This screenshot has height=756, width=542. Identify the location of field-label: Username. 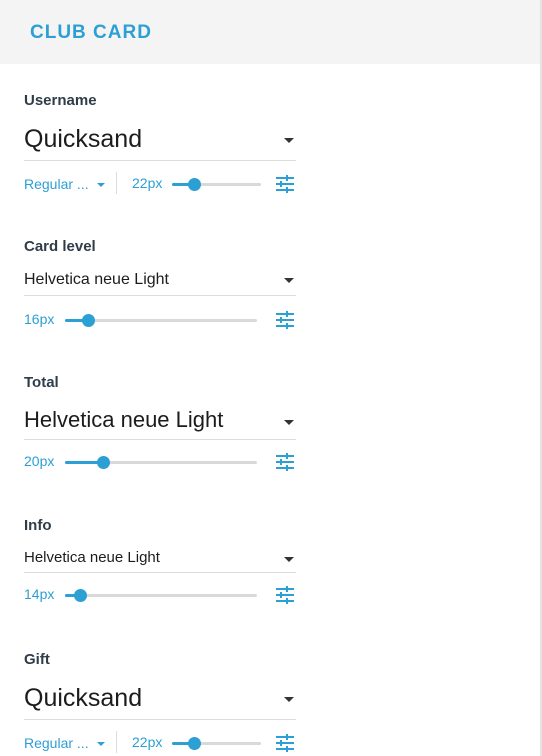
(60, 100).